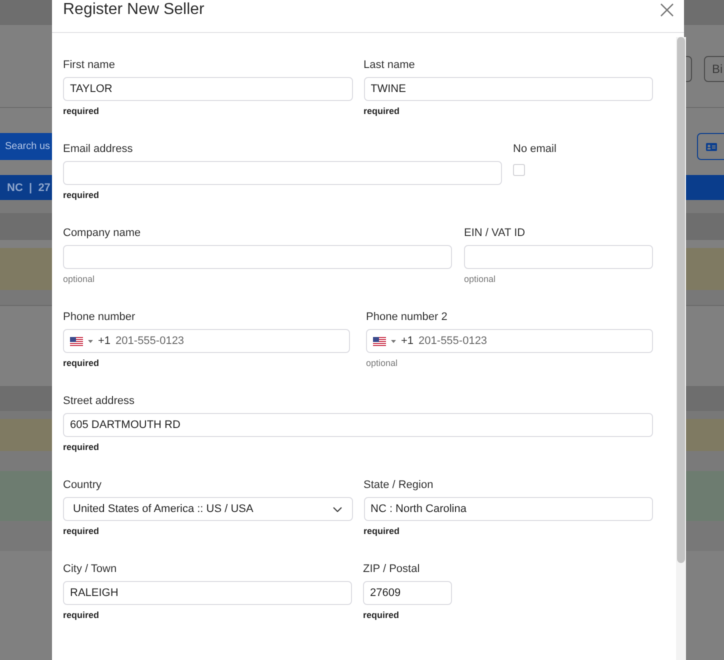 The height and width of the screenshot is (660, 724). What do you see at coordinates (207, 593) in the screenshot?
I see `text-field: RALEIGH` at bounding box center [207, 593].